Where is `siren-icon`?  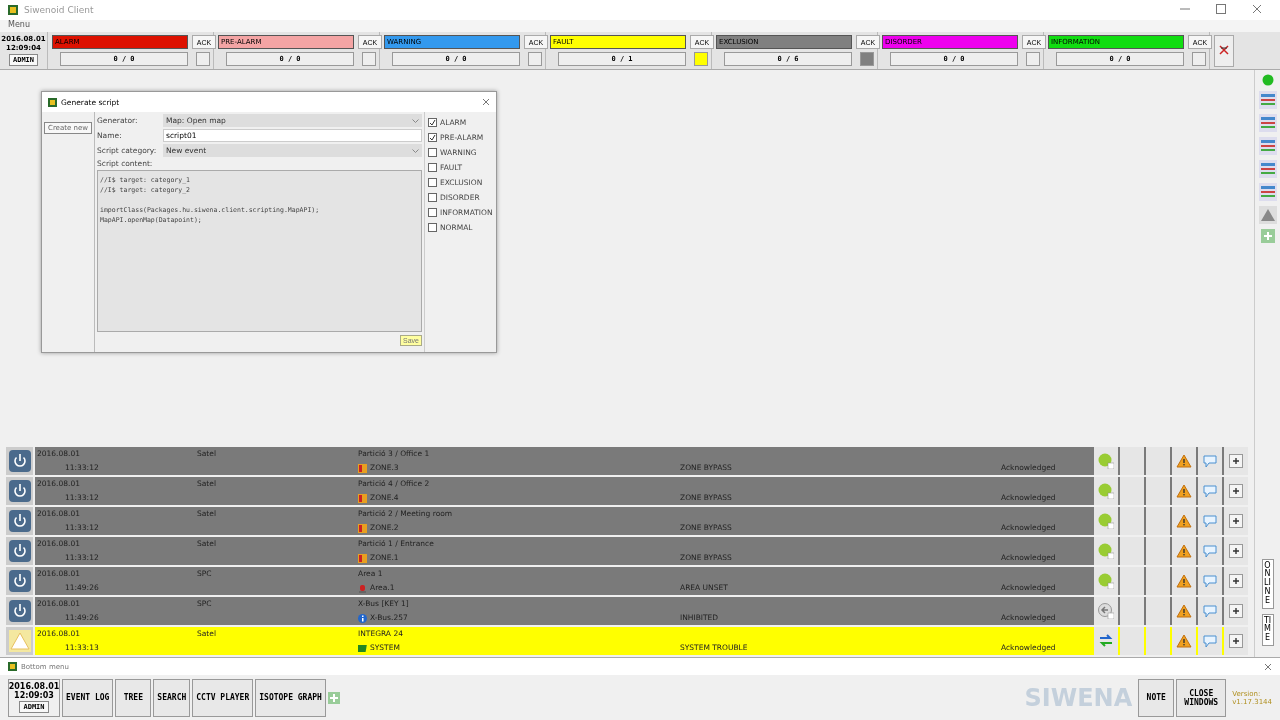 siren-icon is located at coordinates (362, 588).